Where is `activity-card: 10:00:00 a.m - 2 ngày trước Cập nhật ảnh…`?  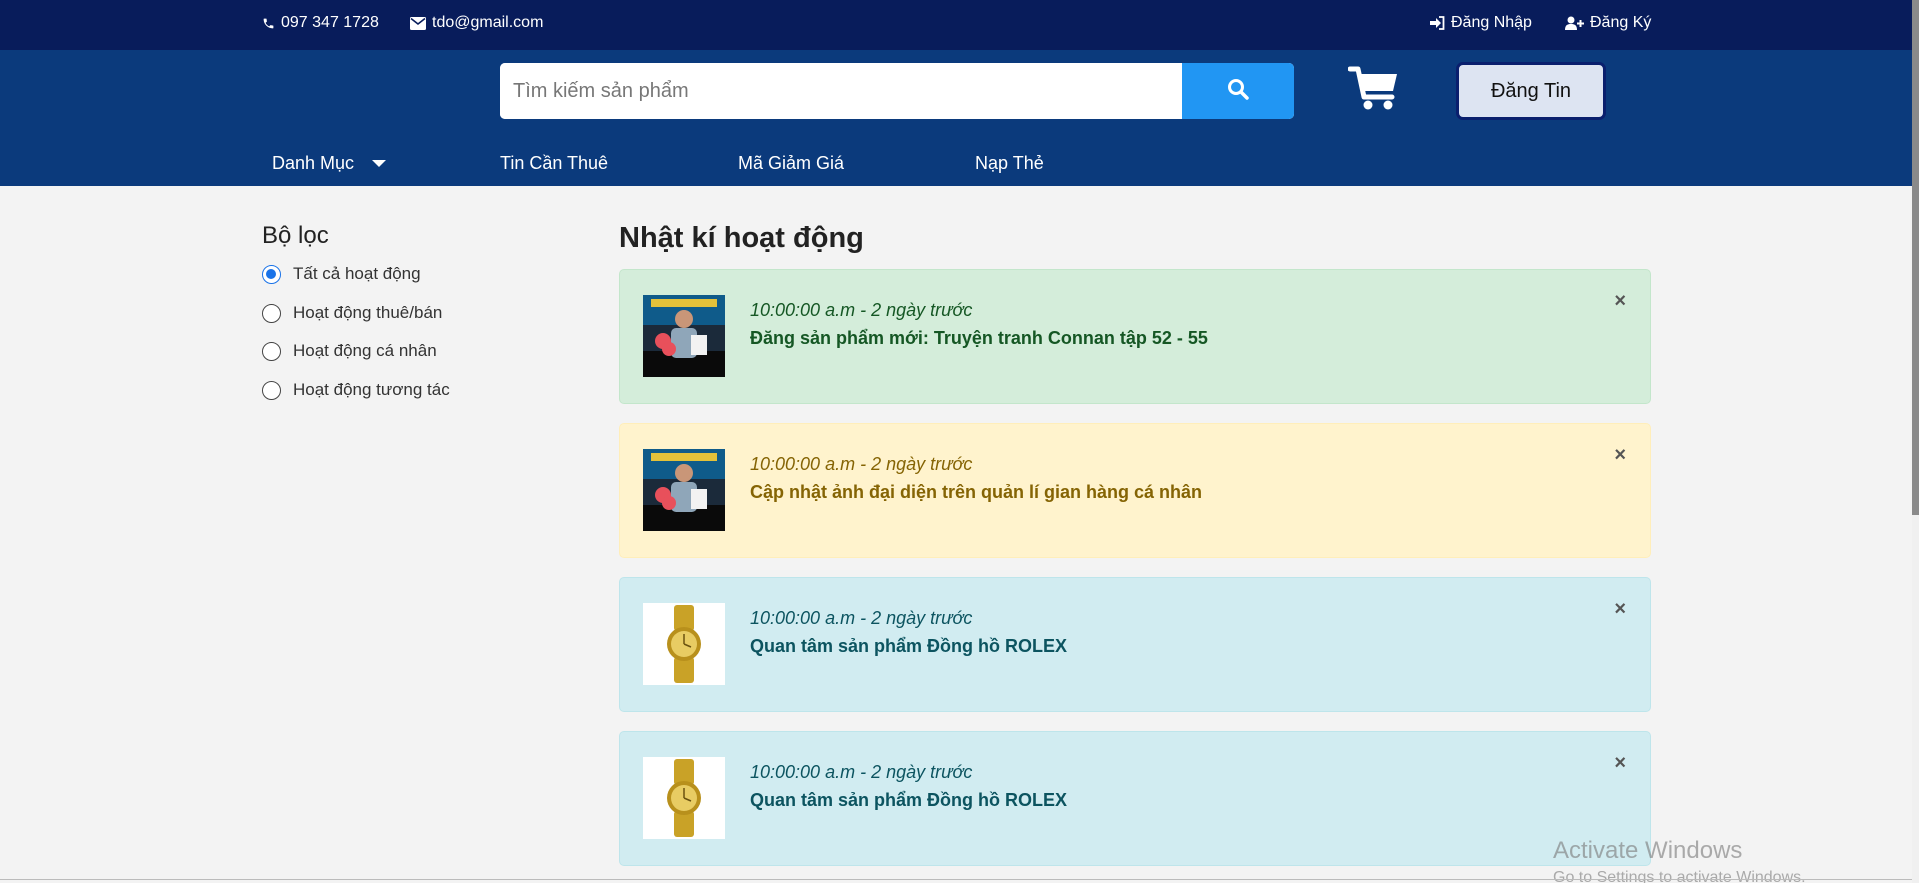 activity-card: 10:00:00 a.m - 2 ngày trước Cập nhật ảnh… is located at coordinates (1135, 490).